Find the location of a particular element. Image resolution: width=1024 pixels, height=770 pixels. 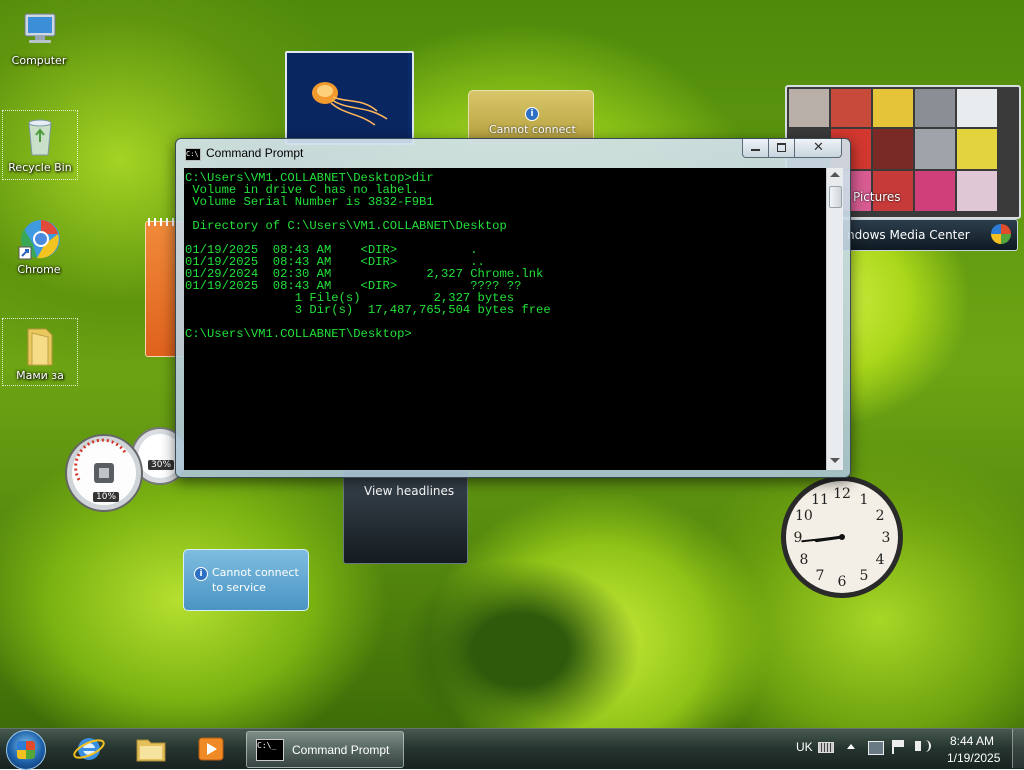

taskbar-windows-explorer is located at coordinates (151, 749).